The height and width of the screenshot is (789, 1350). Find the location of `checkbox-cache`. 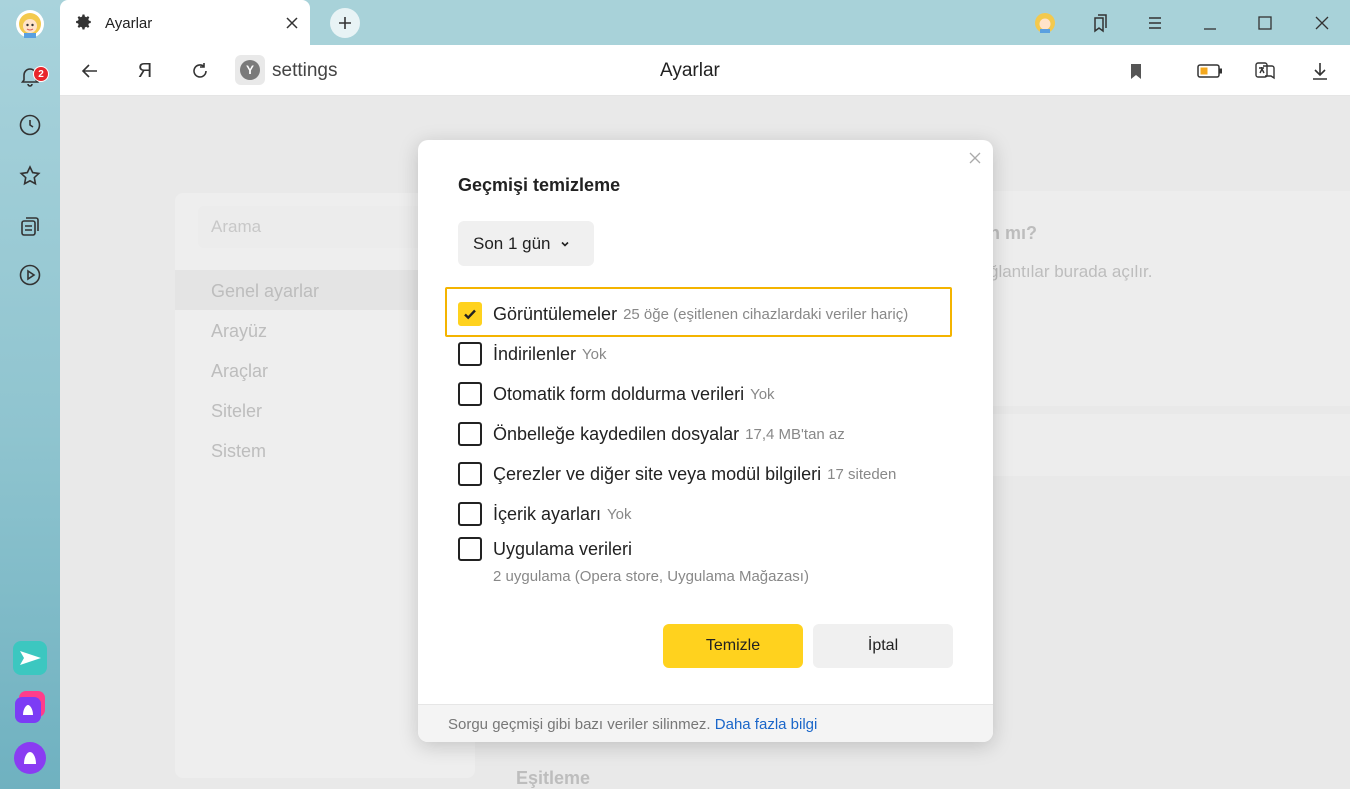

checkbox-cache is located at coordinates (470, 434).